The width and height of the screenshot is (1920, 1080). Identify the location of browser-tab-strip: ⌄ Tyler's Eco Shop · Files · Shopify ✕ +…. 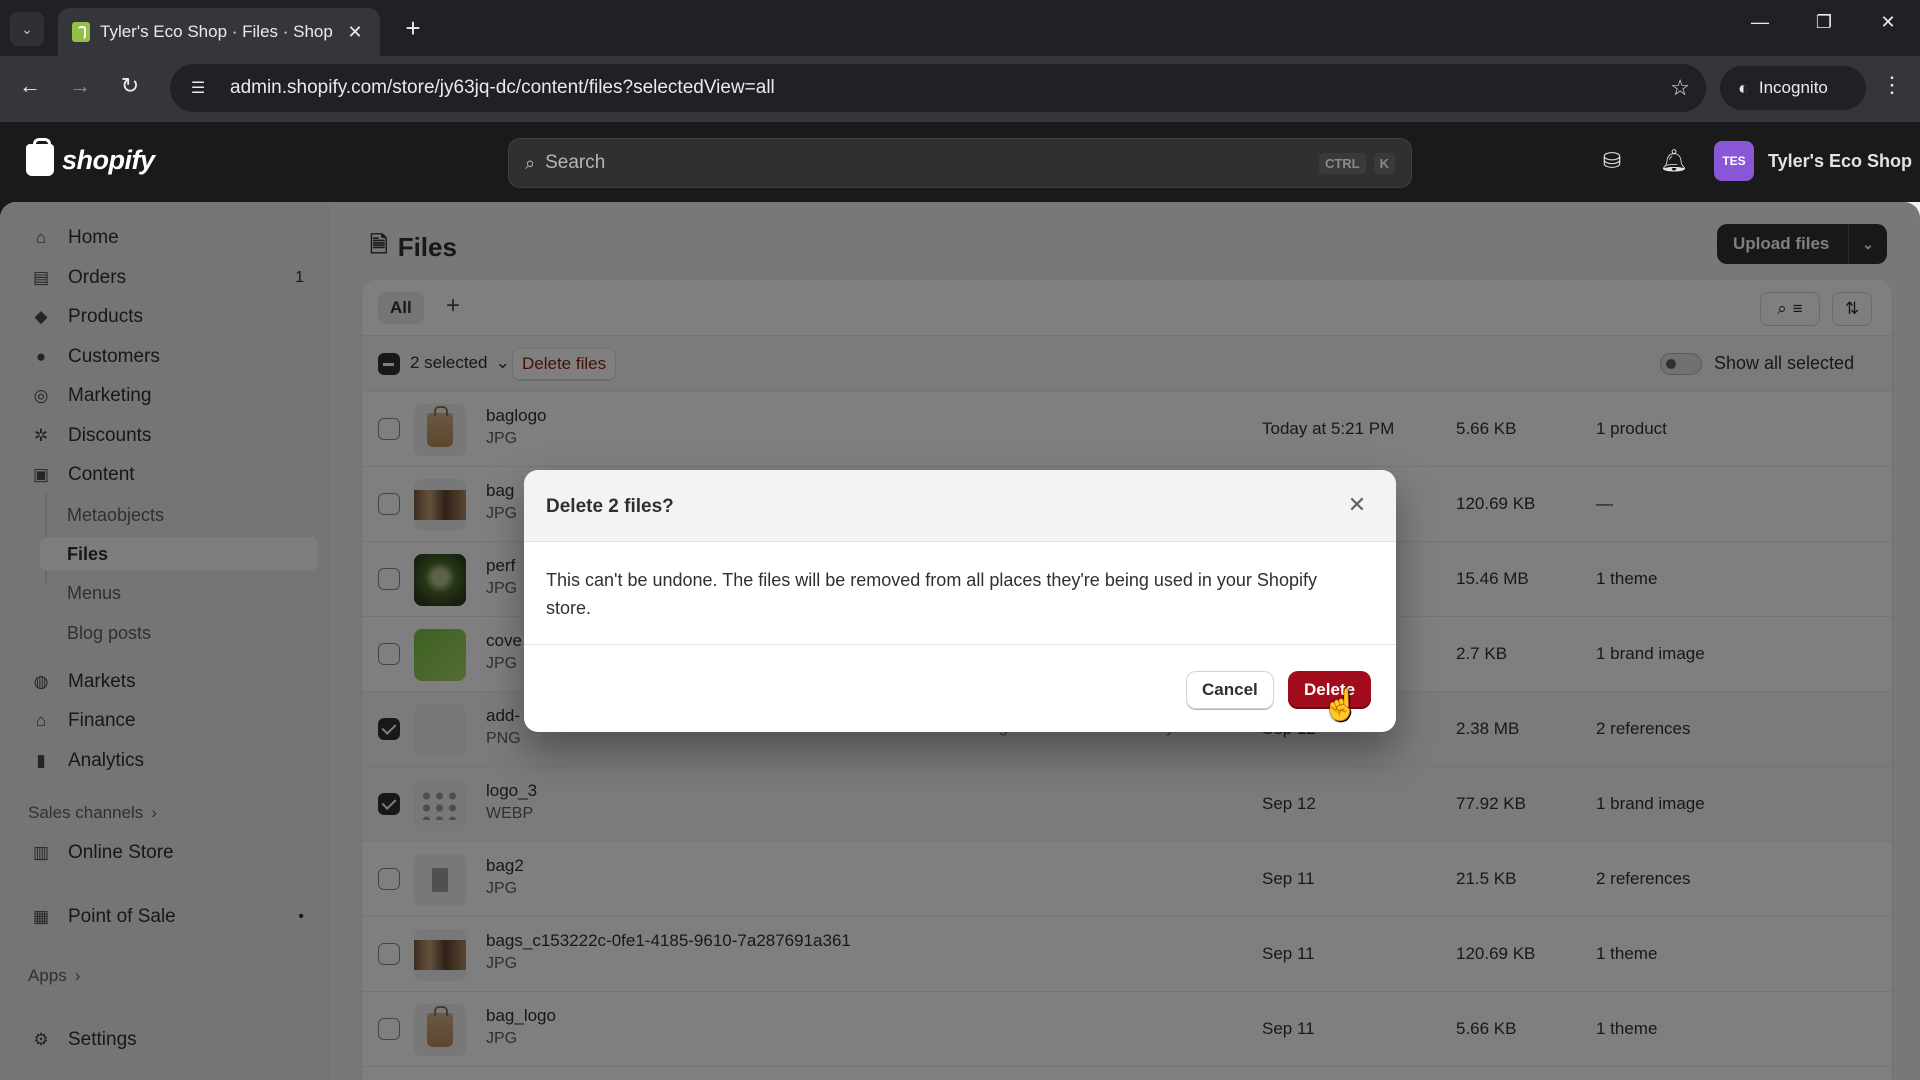
(960, 28).